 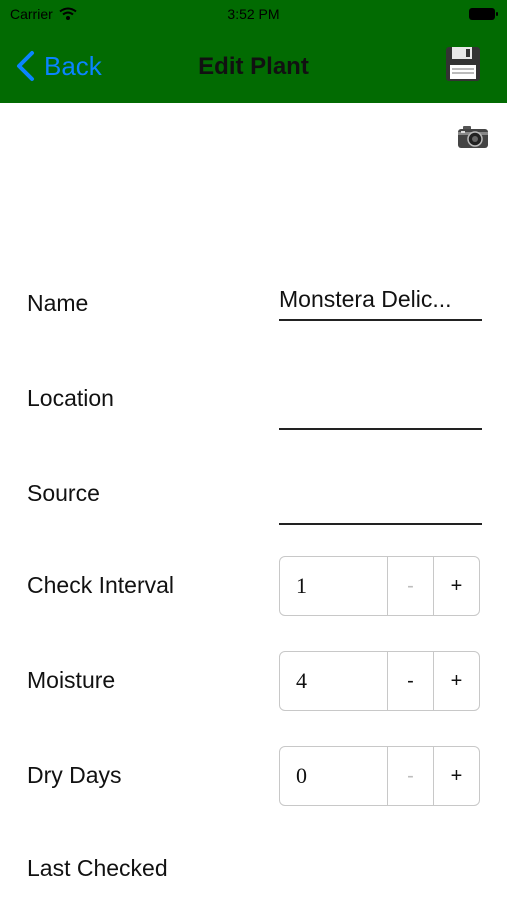 I want to click on status-bar: Carrier 3:52 PM, so click(x=253, y=14).